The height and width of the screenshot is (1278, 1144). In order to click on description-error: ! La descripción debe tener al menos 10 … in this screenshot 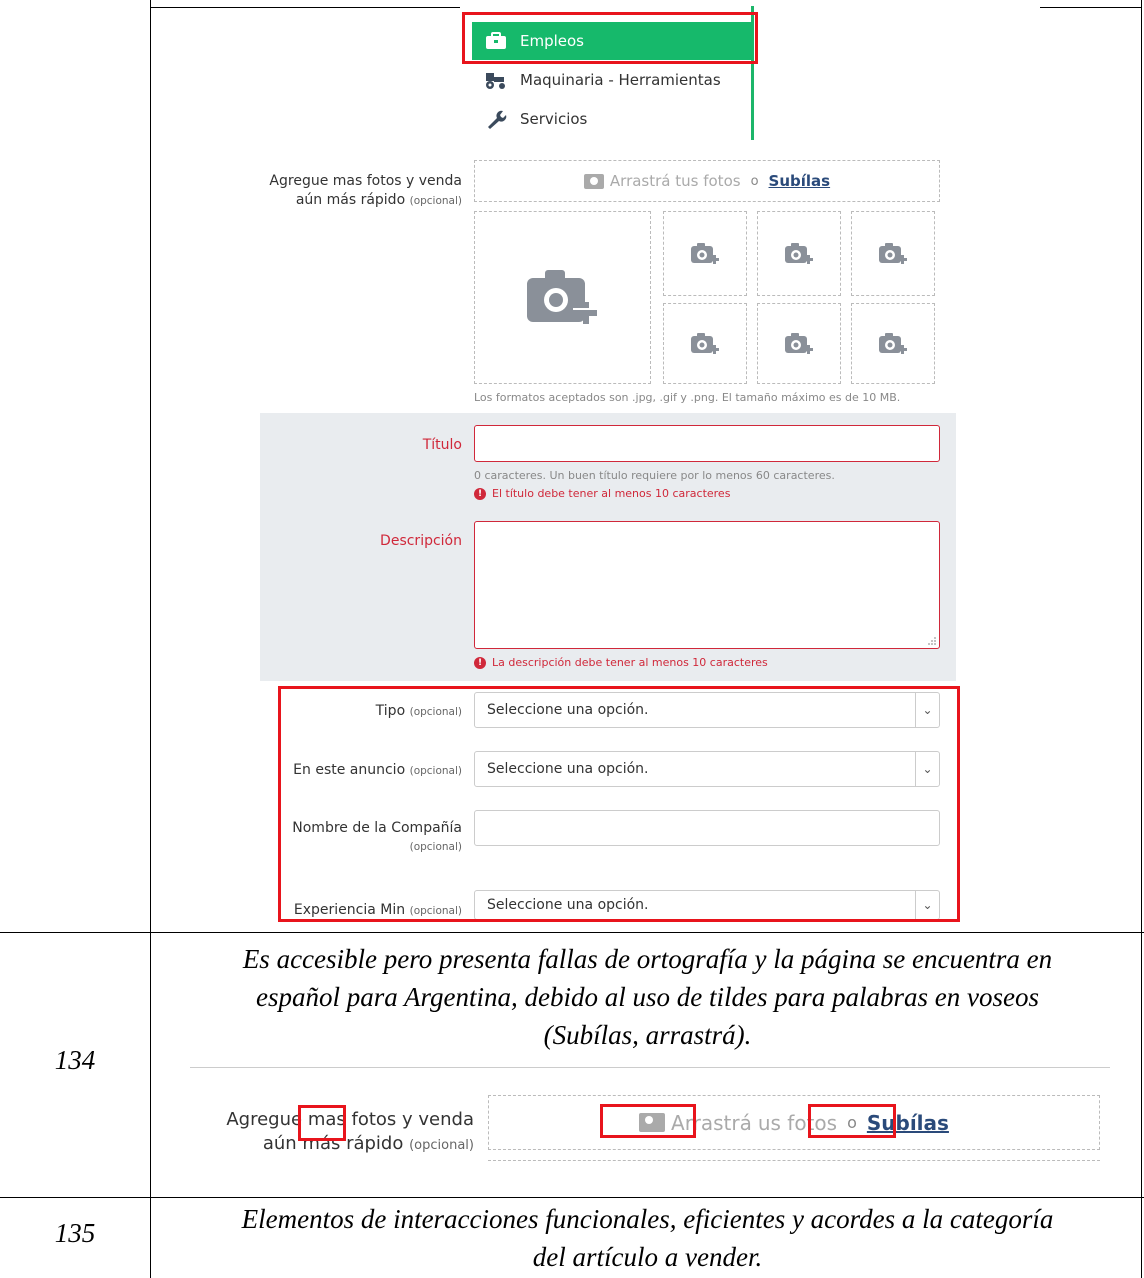, I will do `click(621, 662)`.